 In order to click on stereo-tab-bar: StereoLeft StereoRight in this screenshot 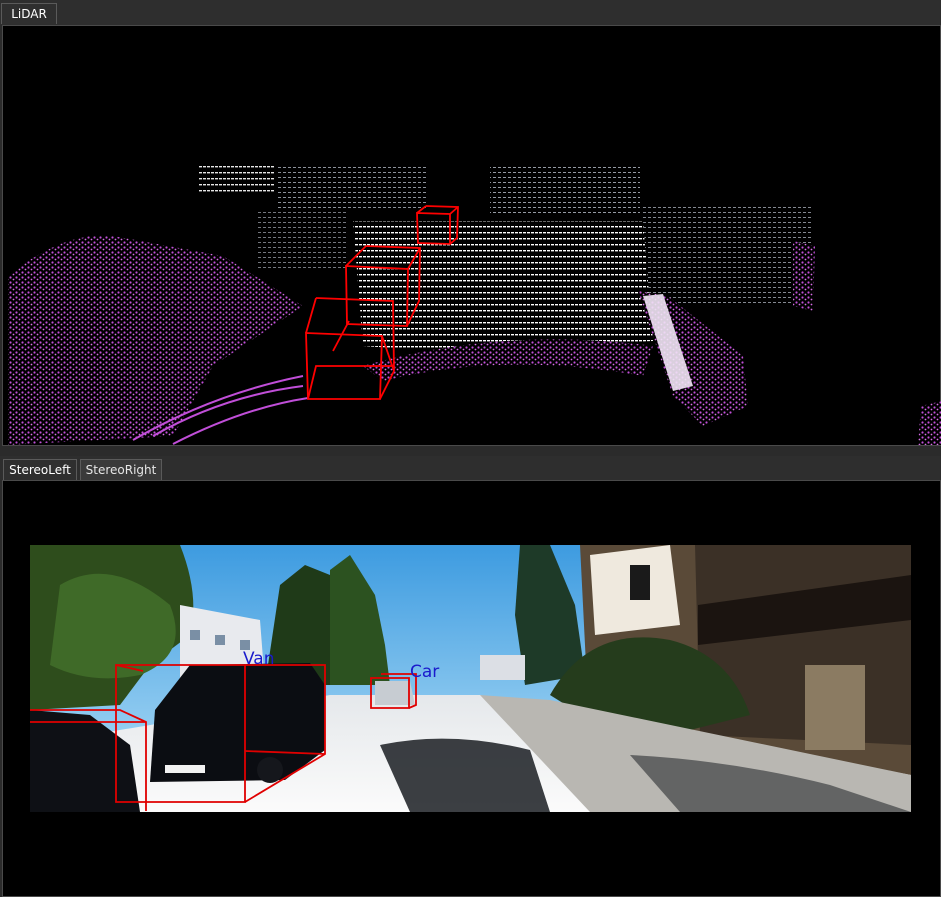, I will do `click(470, 468)`.